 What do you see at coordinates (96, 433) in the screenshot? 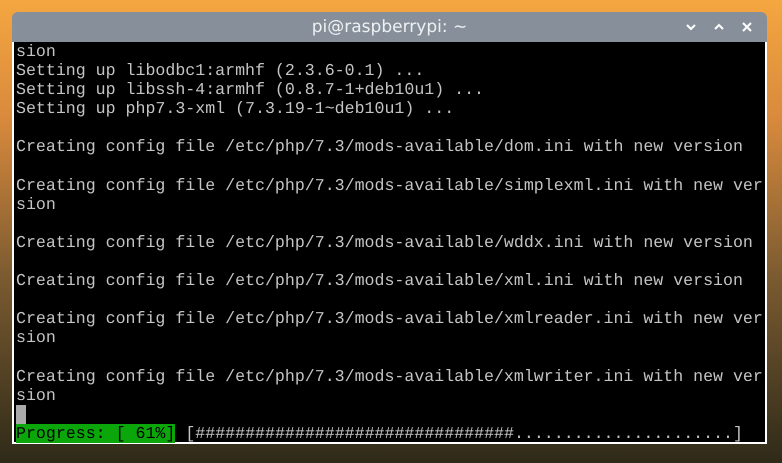
I see `progress-label: Progress: [ 61%]` at bounding box center [96, 433].